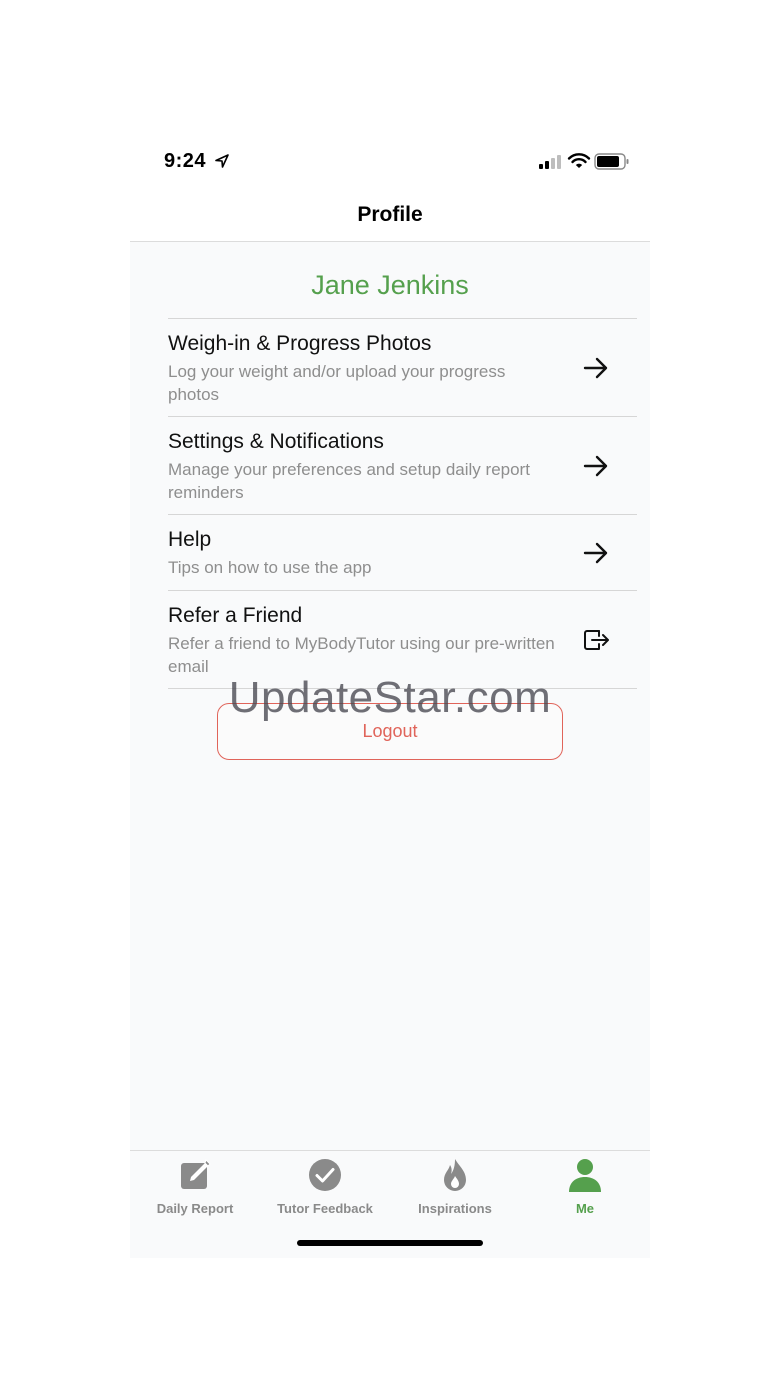  Describe the element at coordinates (402, 553) in the screenshot. I see `menu-item-help: Help Tips on how to use the app` at that location.